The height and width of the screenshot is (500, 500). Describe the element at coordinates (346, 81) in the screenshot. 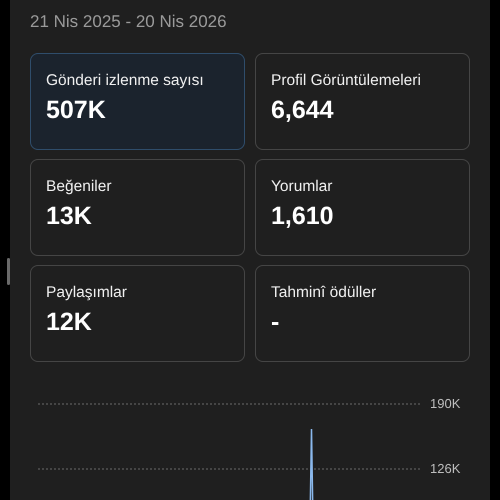

I see `metric-label: Profil Görüntülemeleri` at that location.